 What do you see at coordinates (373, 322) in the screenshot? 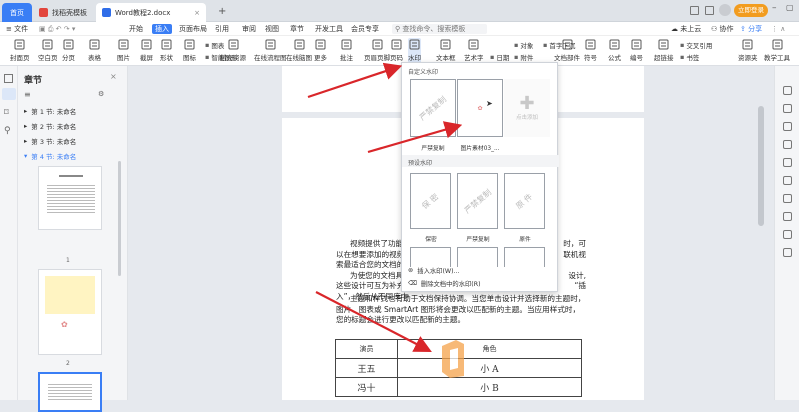
I see `arrow-to-document-watermark` at bounding box center [373, 322].